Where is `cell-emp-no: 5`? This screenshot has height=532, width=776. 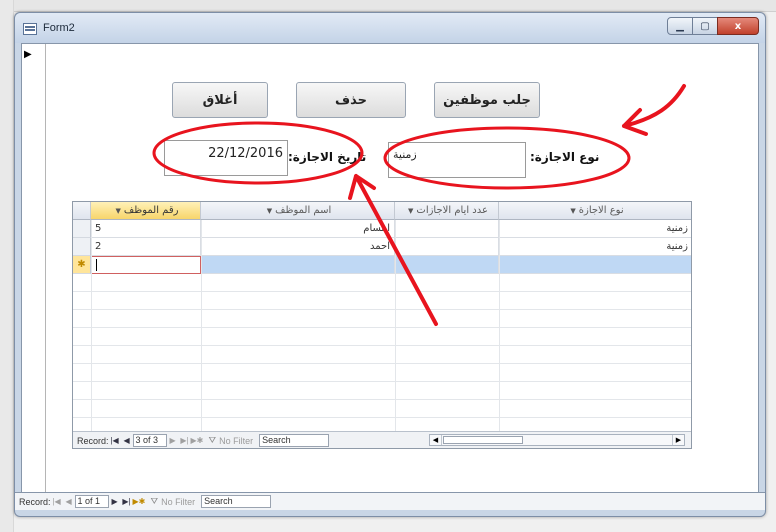
cell-emp-no: 5 is located at coordinates (146, 229).